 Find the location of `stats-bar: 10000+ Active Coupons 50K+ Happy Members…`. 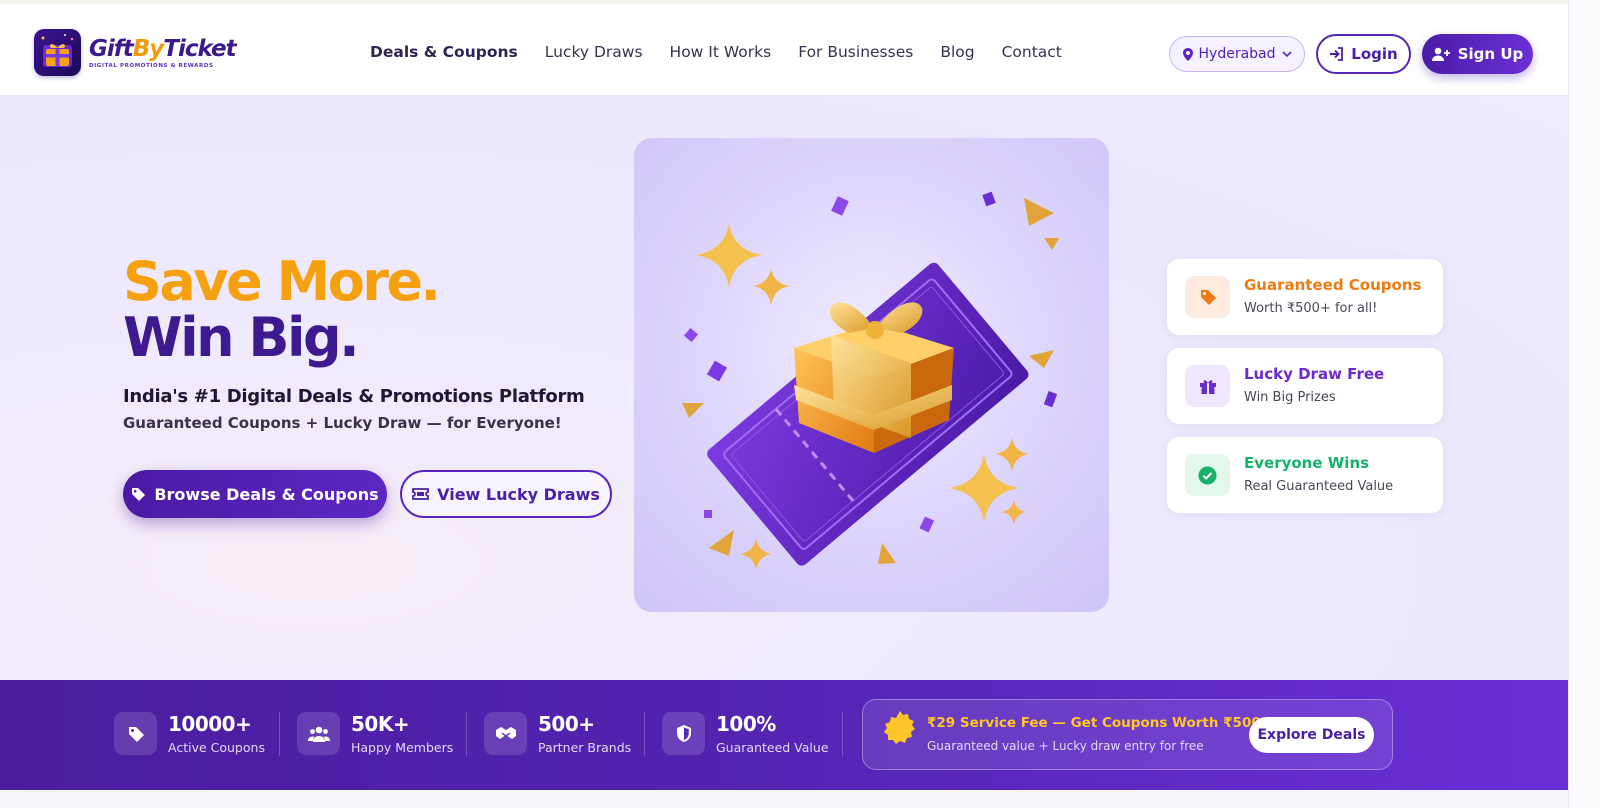

stats-bar: 10000+ Active Coupons 50K+ Happy Members… is located at coordinates (784, 735).